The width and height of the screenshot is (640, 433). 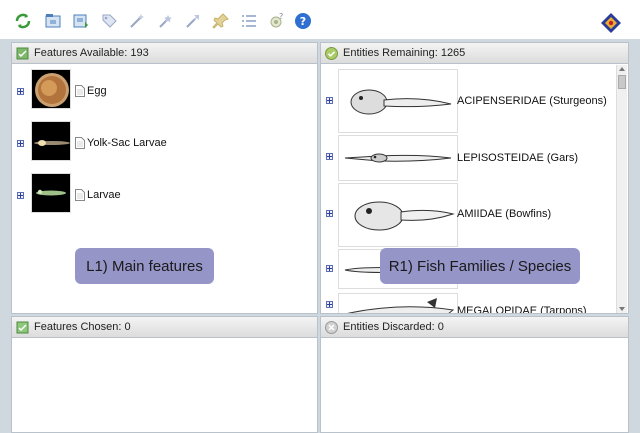 I want to click on scroll-up-arrow-icon, so click(x=622, y=69).